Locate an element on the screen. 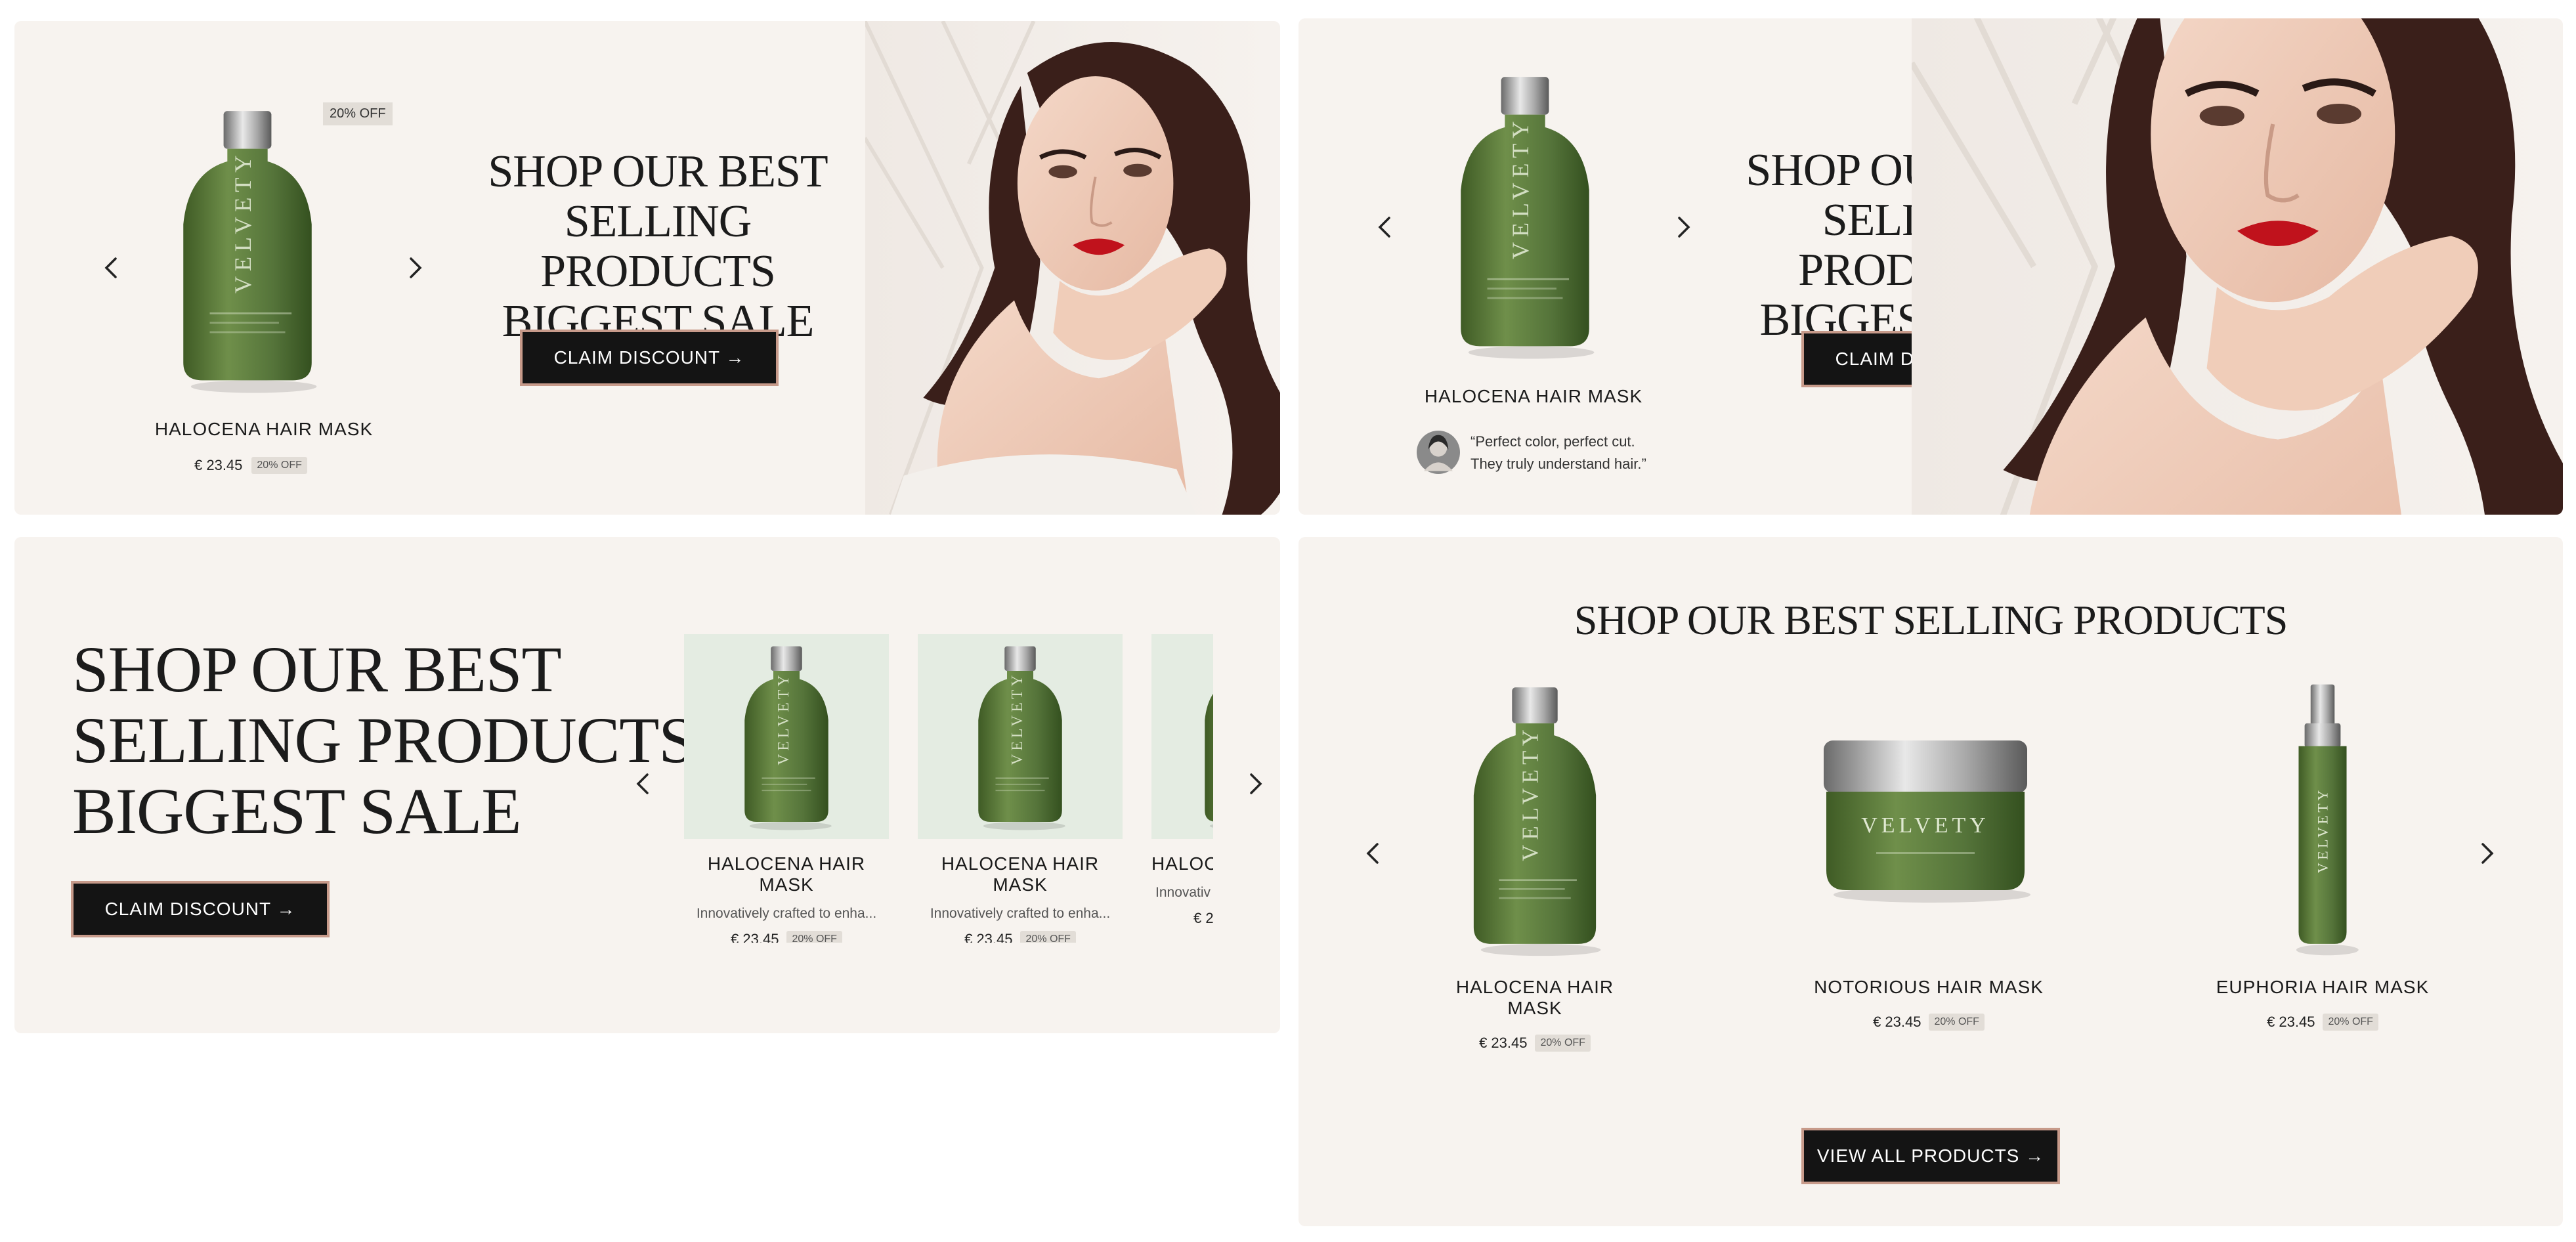  view-all-products-button: VIEW ALL PRODUCTS → is located at coordinates (1930, 1156).